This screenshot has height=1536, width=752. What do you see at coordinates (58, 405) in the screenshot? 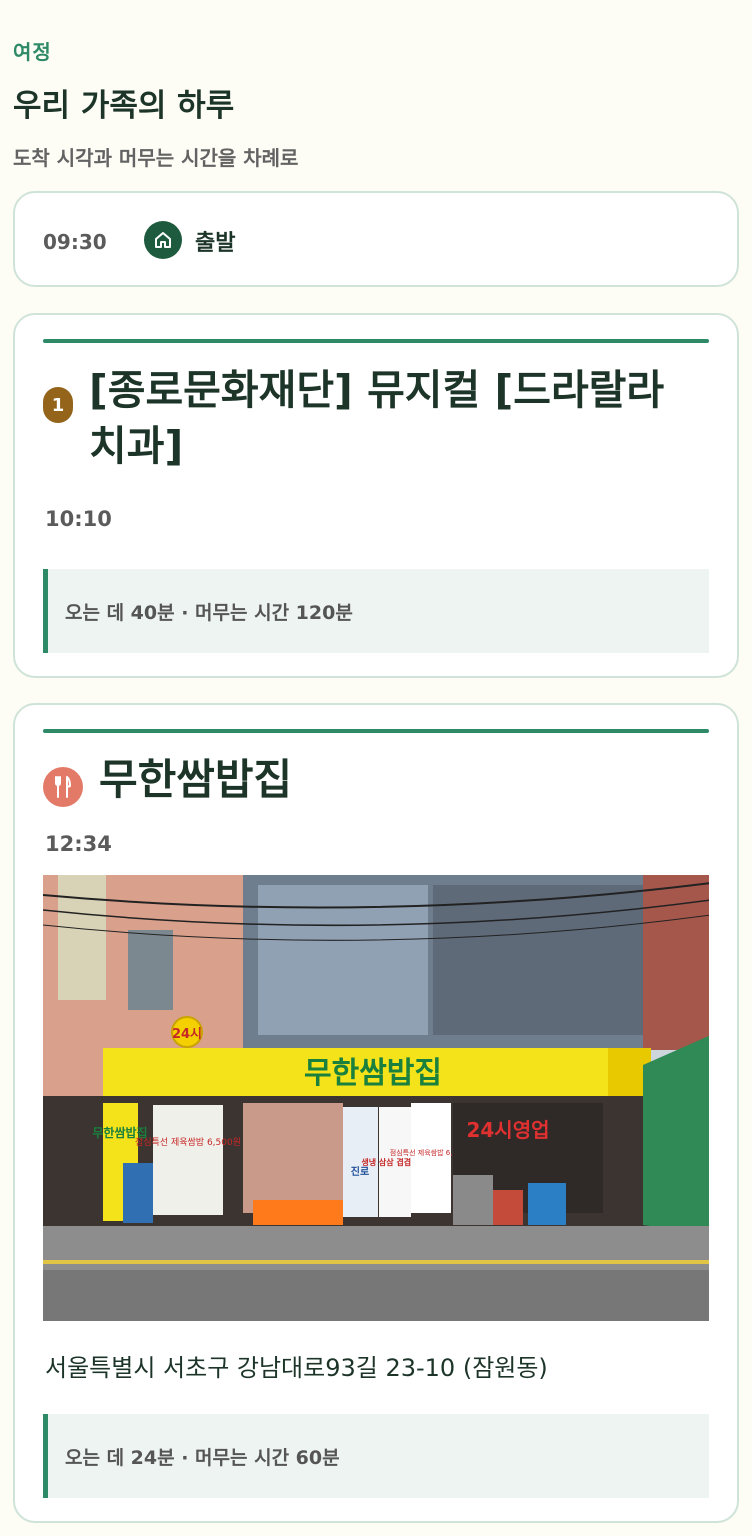
I see `stop-number-badge: 1` at bounding box center [58, 405].